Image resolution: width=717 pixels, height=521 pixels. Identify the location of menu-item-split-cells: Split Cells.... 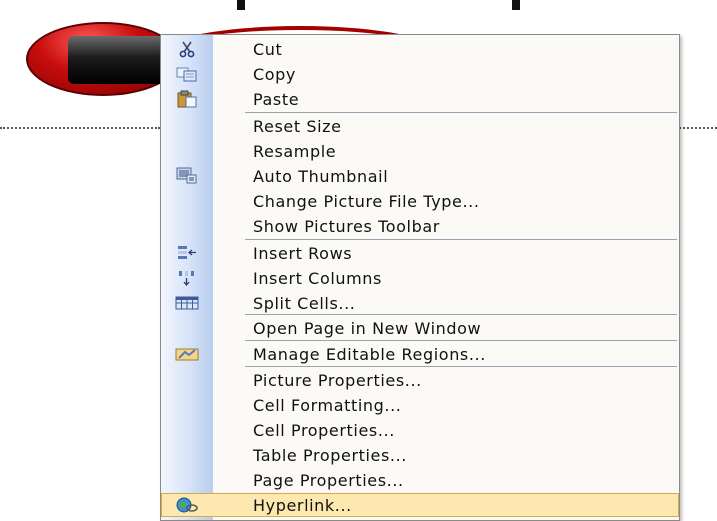
(420, 303).